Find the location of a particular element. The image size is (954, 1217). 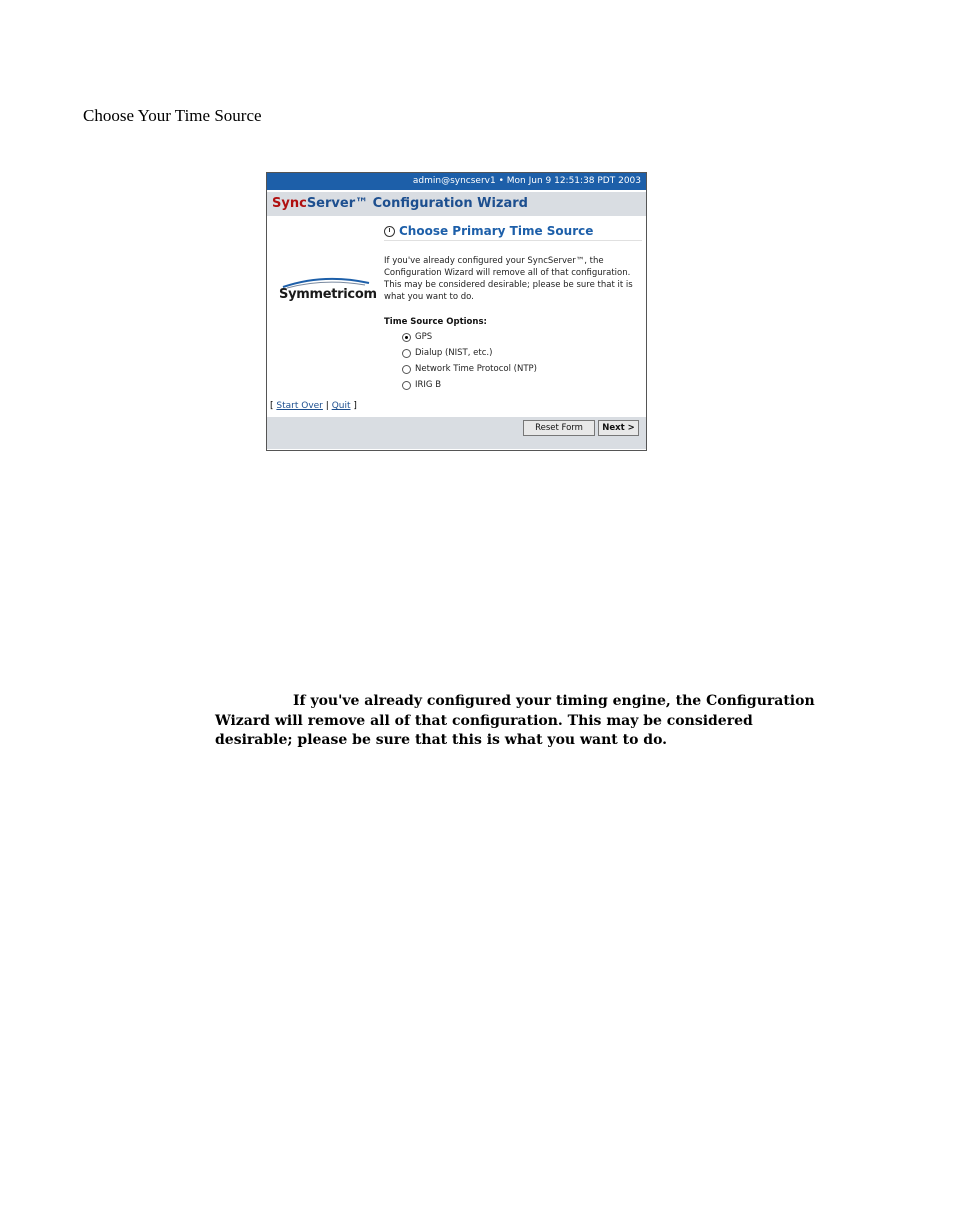

app-title-sync: Sync is located at coordinates (289, 203).